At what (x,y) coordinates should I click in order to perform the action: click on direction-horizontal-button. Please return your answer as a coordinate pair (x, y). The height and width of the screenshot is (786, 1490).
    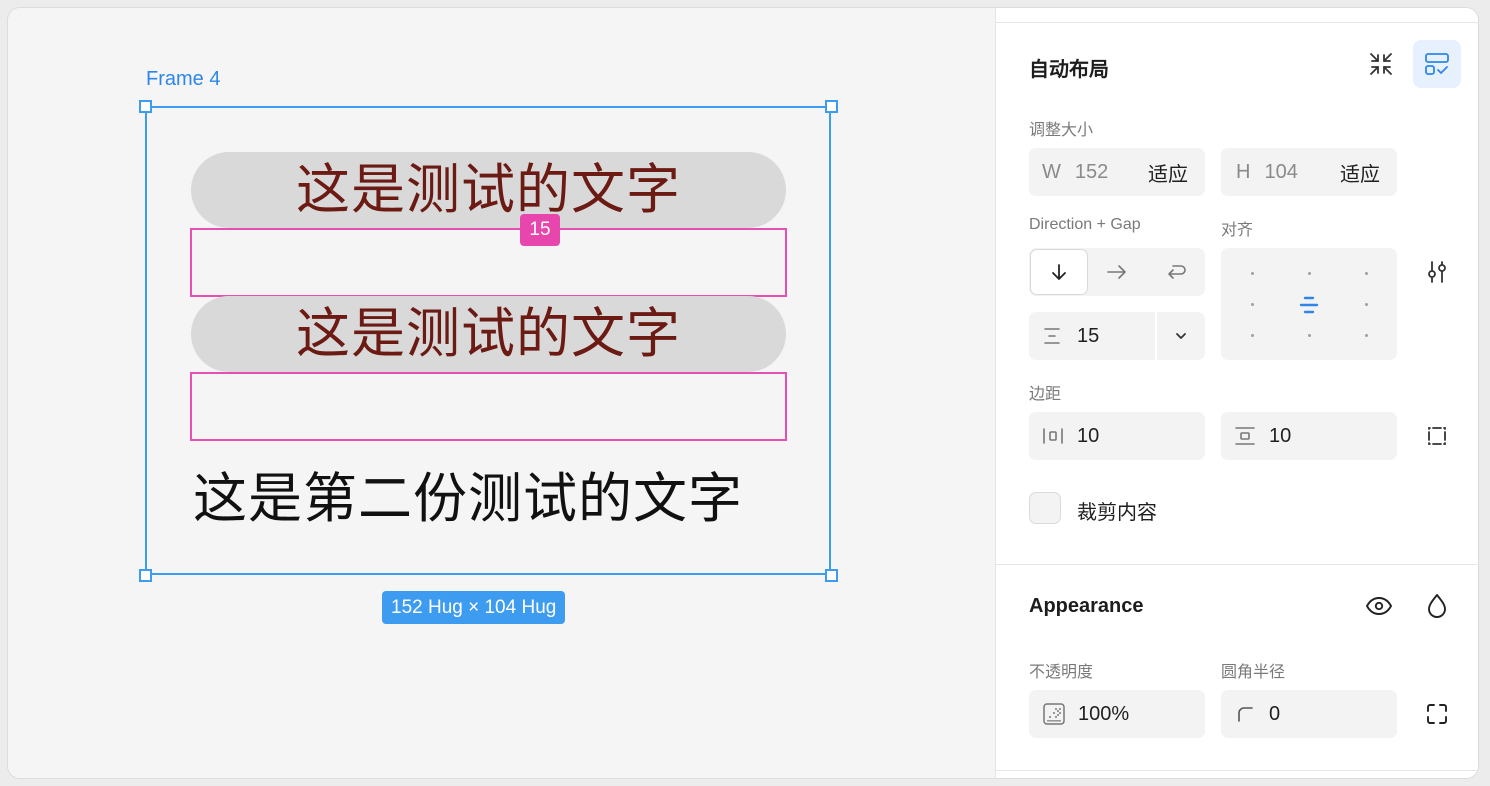
    Looking at the image, I should click on (1117, 272).